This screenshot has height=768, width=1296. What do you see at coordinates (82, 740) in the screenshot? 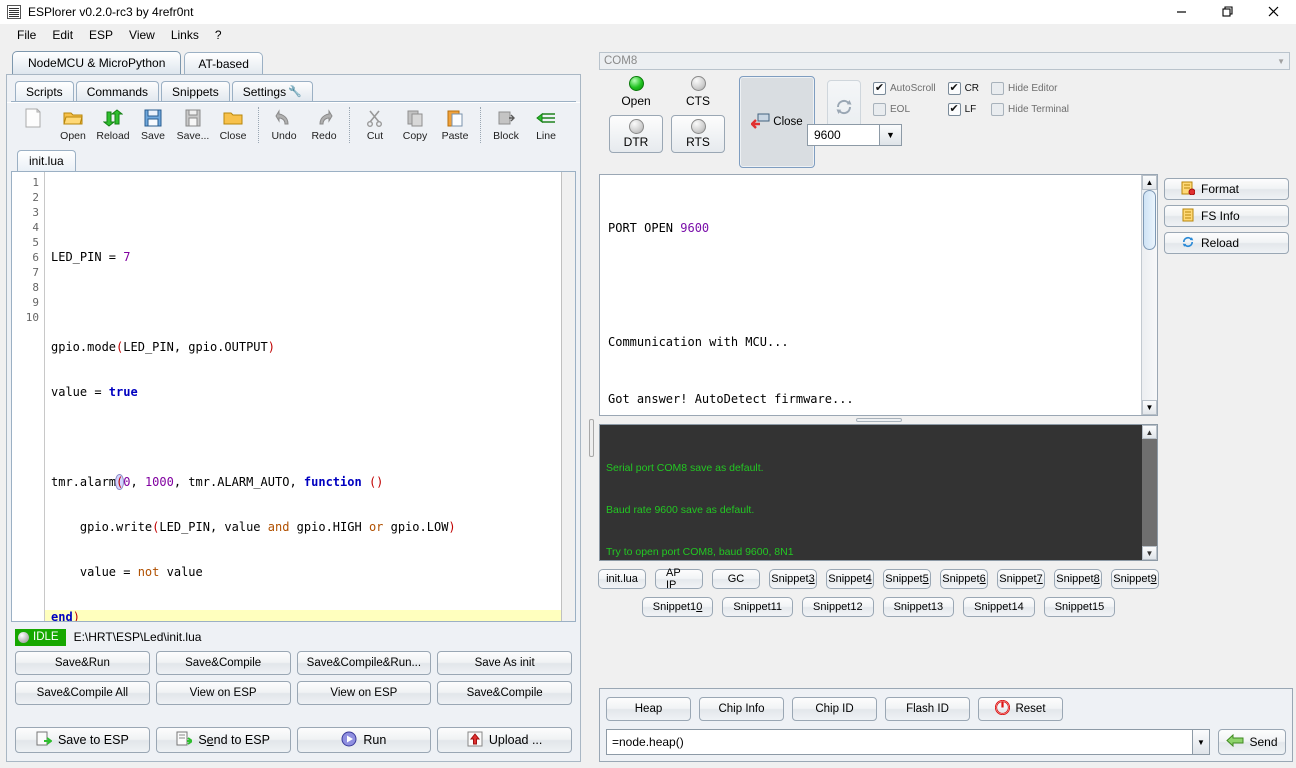
I see `save-to-esp-button: Save to ESP` at bounding box center [82, 740].